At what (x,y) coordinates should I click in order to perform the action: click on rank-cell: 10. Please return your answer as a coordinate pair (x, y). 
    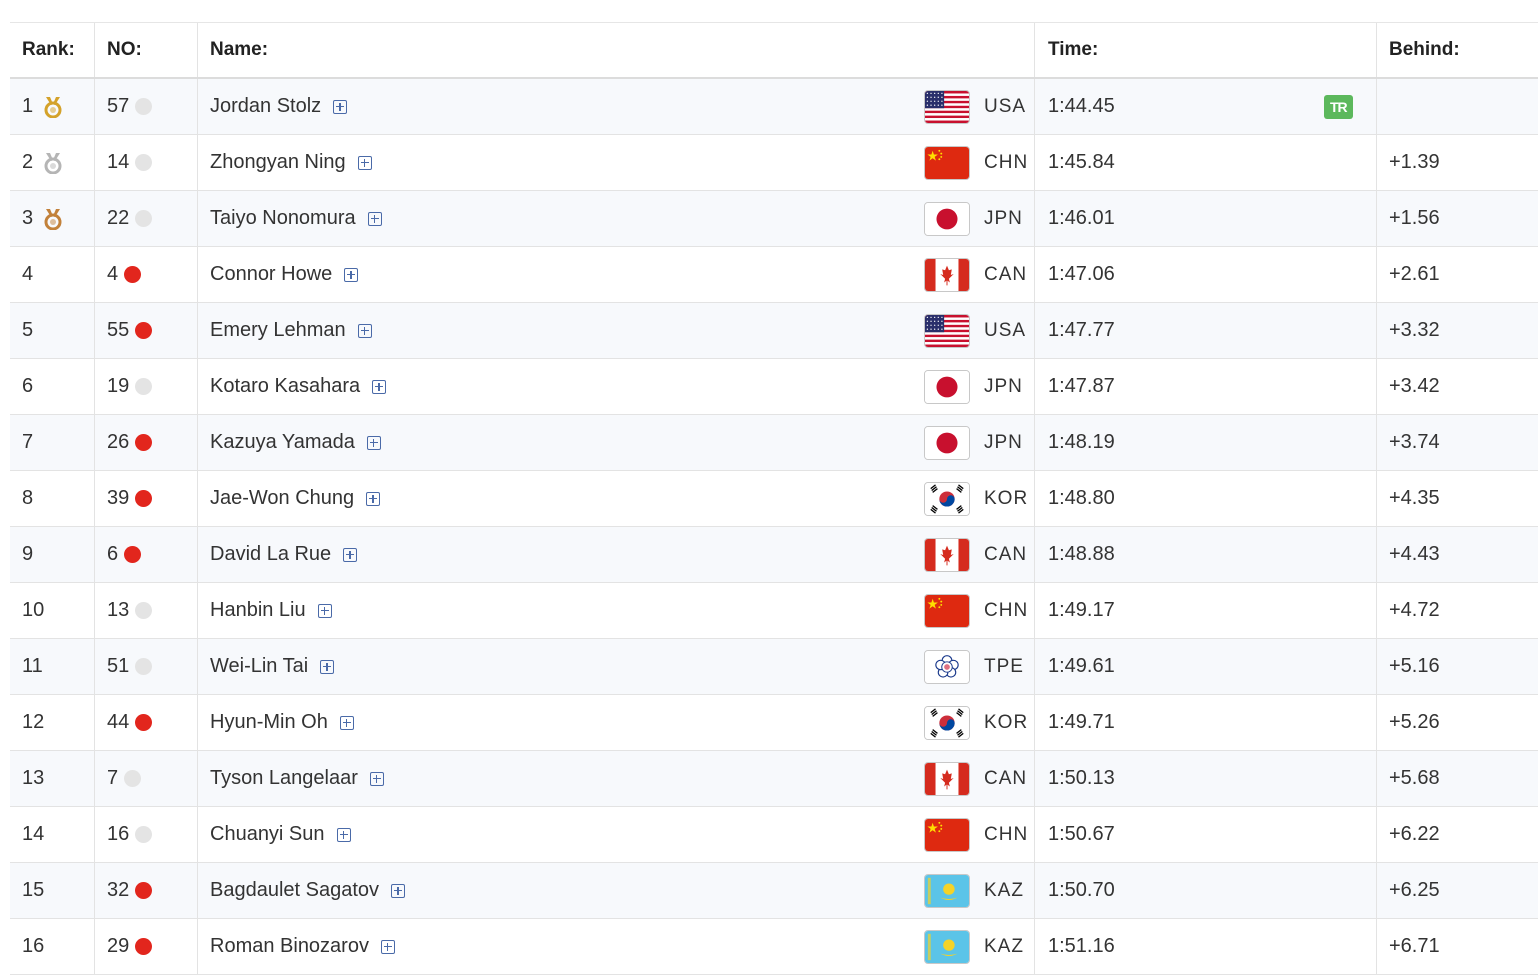
    Looking at the image, I should click on (62, 610).